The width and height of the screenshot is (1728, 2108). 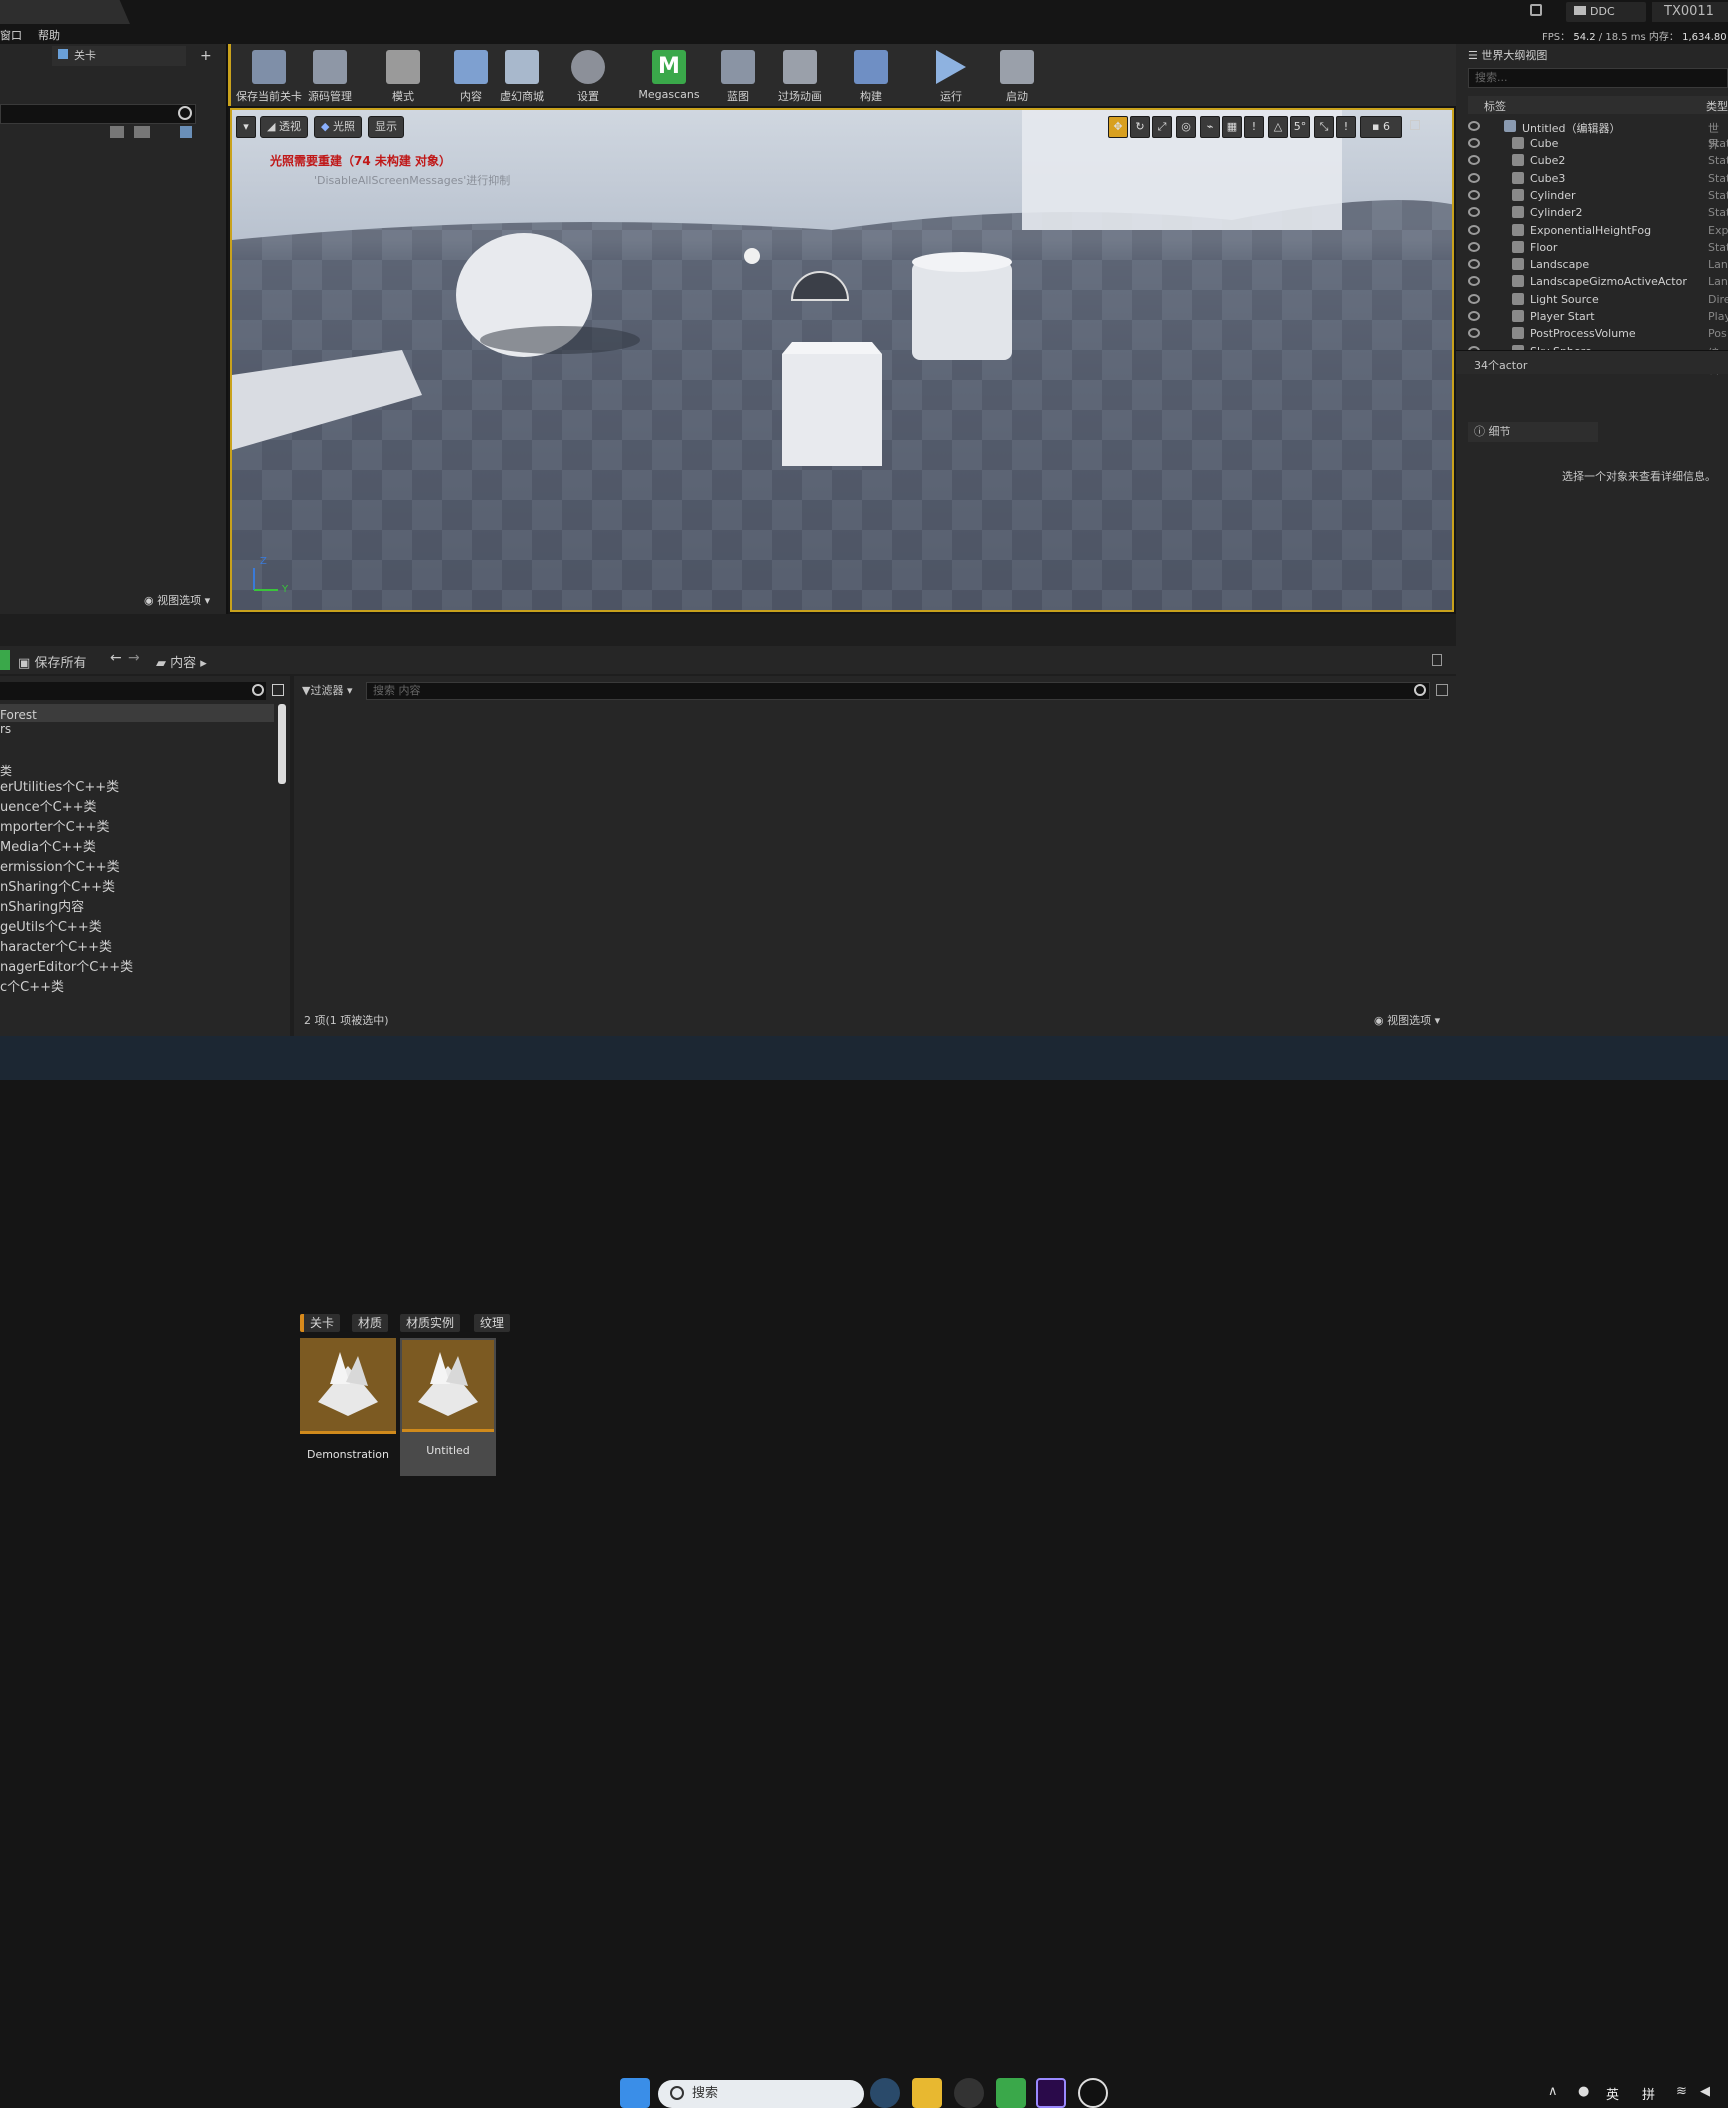 What do you see at coordinates (1553, 2091) in the screenshot?
I see `tray-arrow-icon: ∧` at bounding box center [1553, 2091].